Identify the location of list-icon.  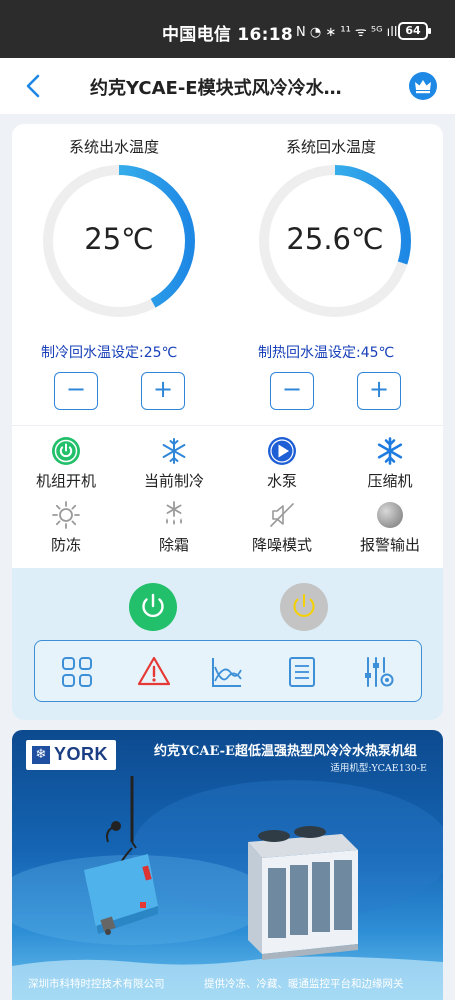
(302, 672).